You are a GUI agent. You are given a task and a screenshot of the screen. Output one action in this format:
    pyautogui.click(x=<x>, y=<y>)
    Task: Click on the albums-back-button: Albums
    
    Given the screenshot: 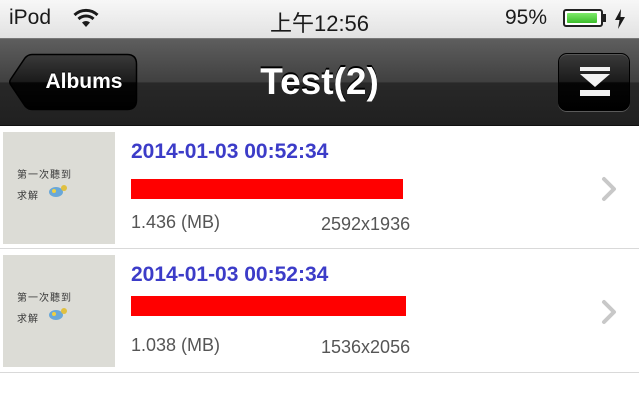 What is the action you would take?
    pyautogui.click(x=73, y=82)
    